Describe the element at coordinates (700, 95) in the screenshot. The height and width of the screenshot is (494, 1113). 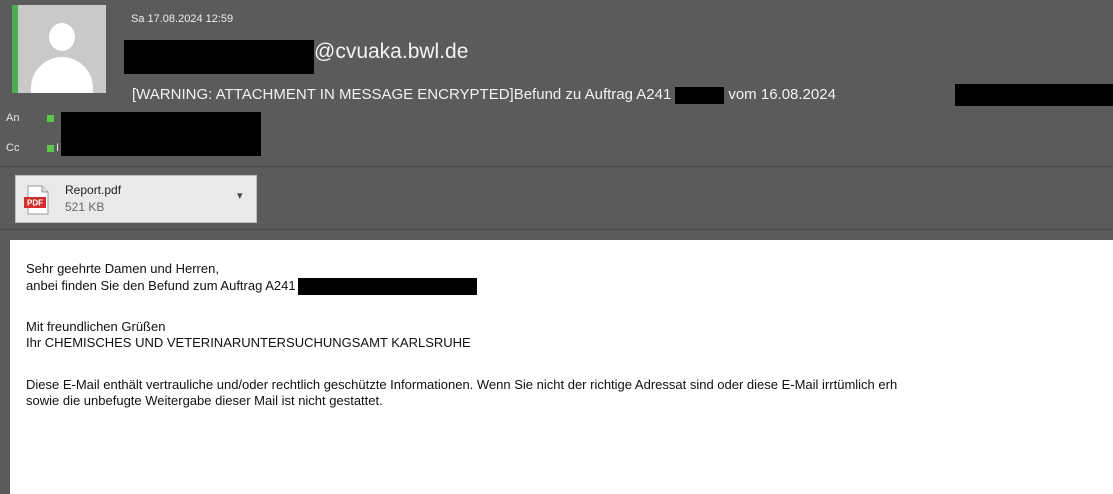
I see `redacted-order-number` at that location.